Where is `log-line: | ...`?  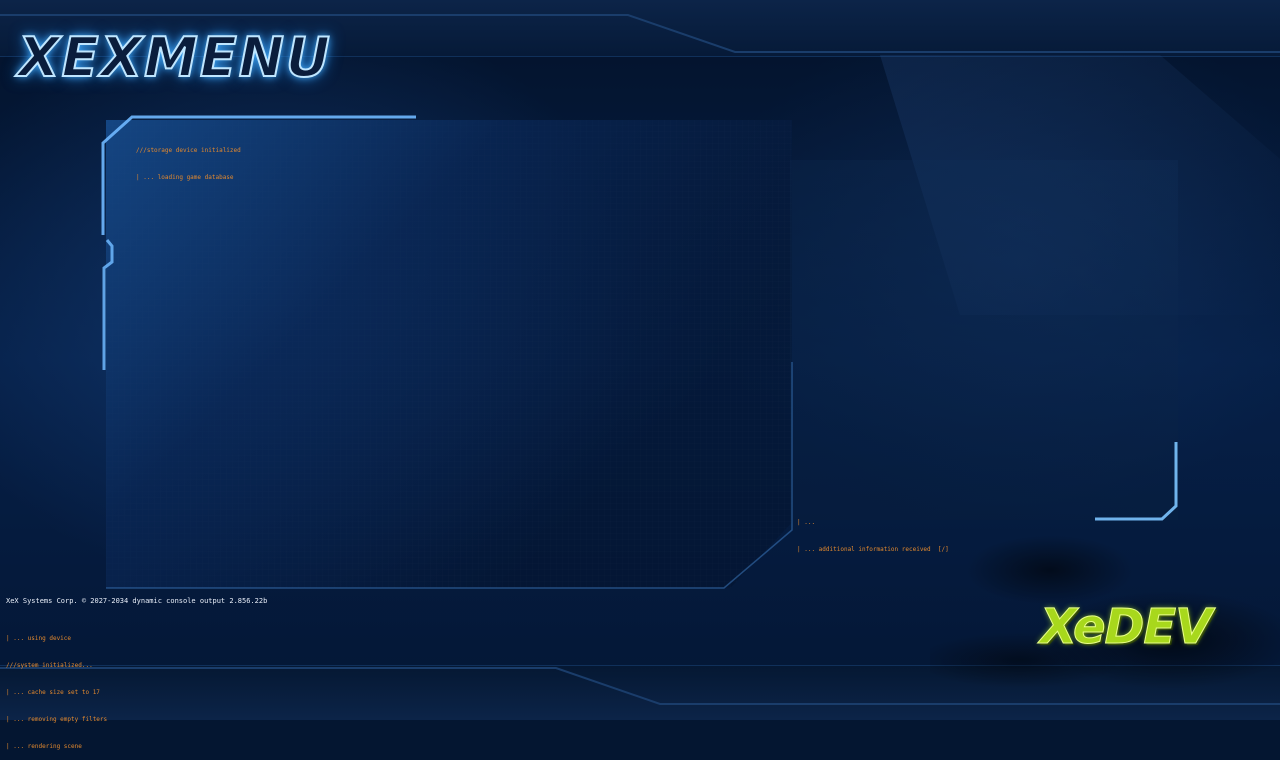 log-line: | ... is located at coordinates (806, 522).